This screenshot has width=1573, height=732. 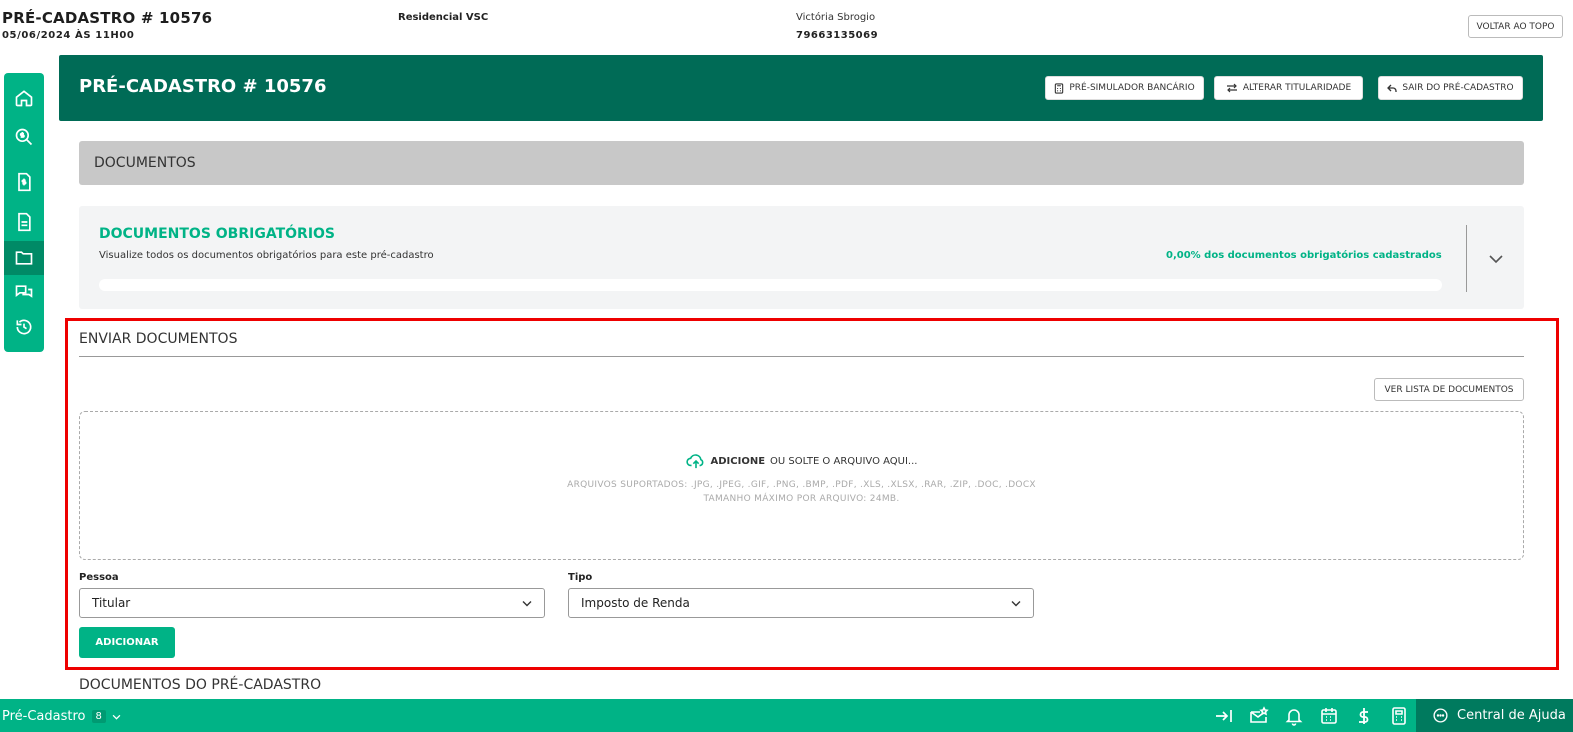 I want to click on sidebar-item-simulacao, so click(x=24, y=137).